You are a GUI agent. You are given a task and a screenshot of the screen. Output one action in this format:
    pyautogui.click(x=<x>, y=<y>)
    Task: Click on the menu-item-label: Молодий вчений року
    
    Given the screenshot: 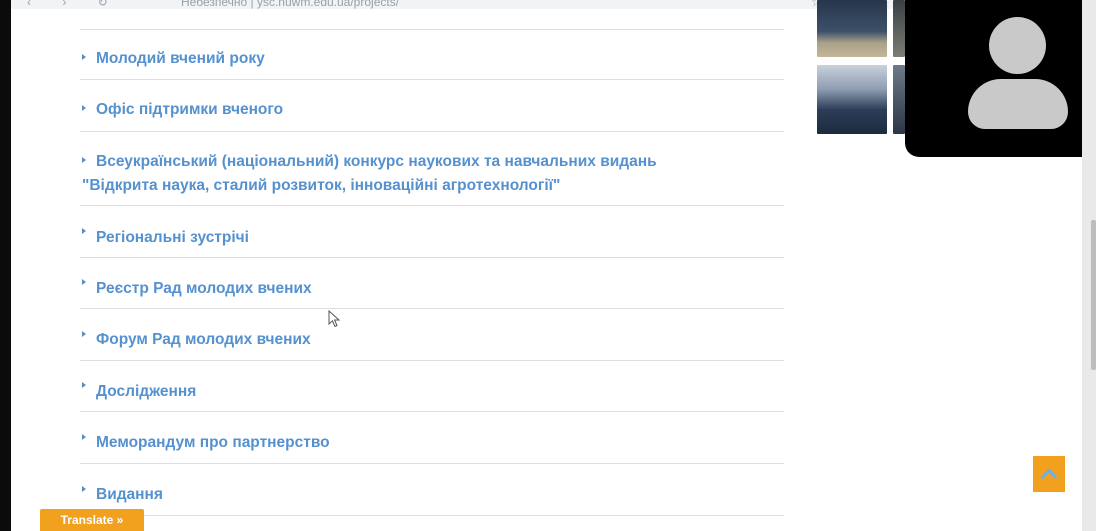 What is the action you would take?
    pyautogui.click(x=180, y=59)
    